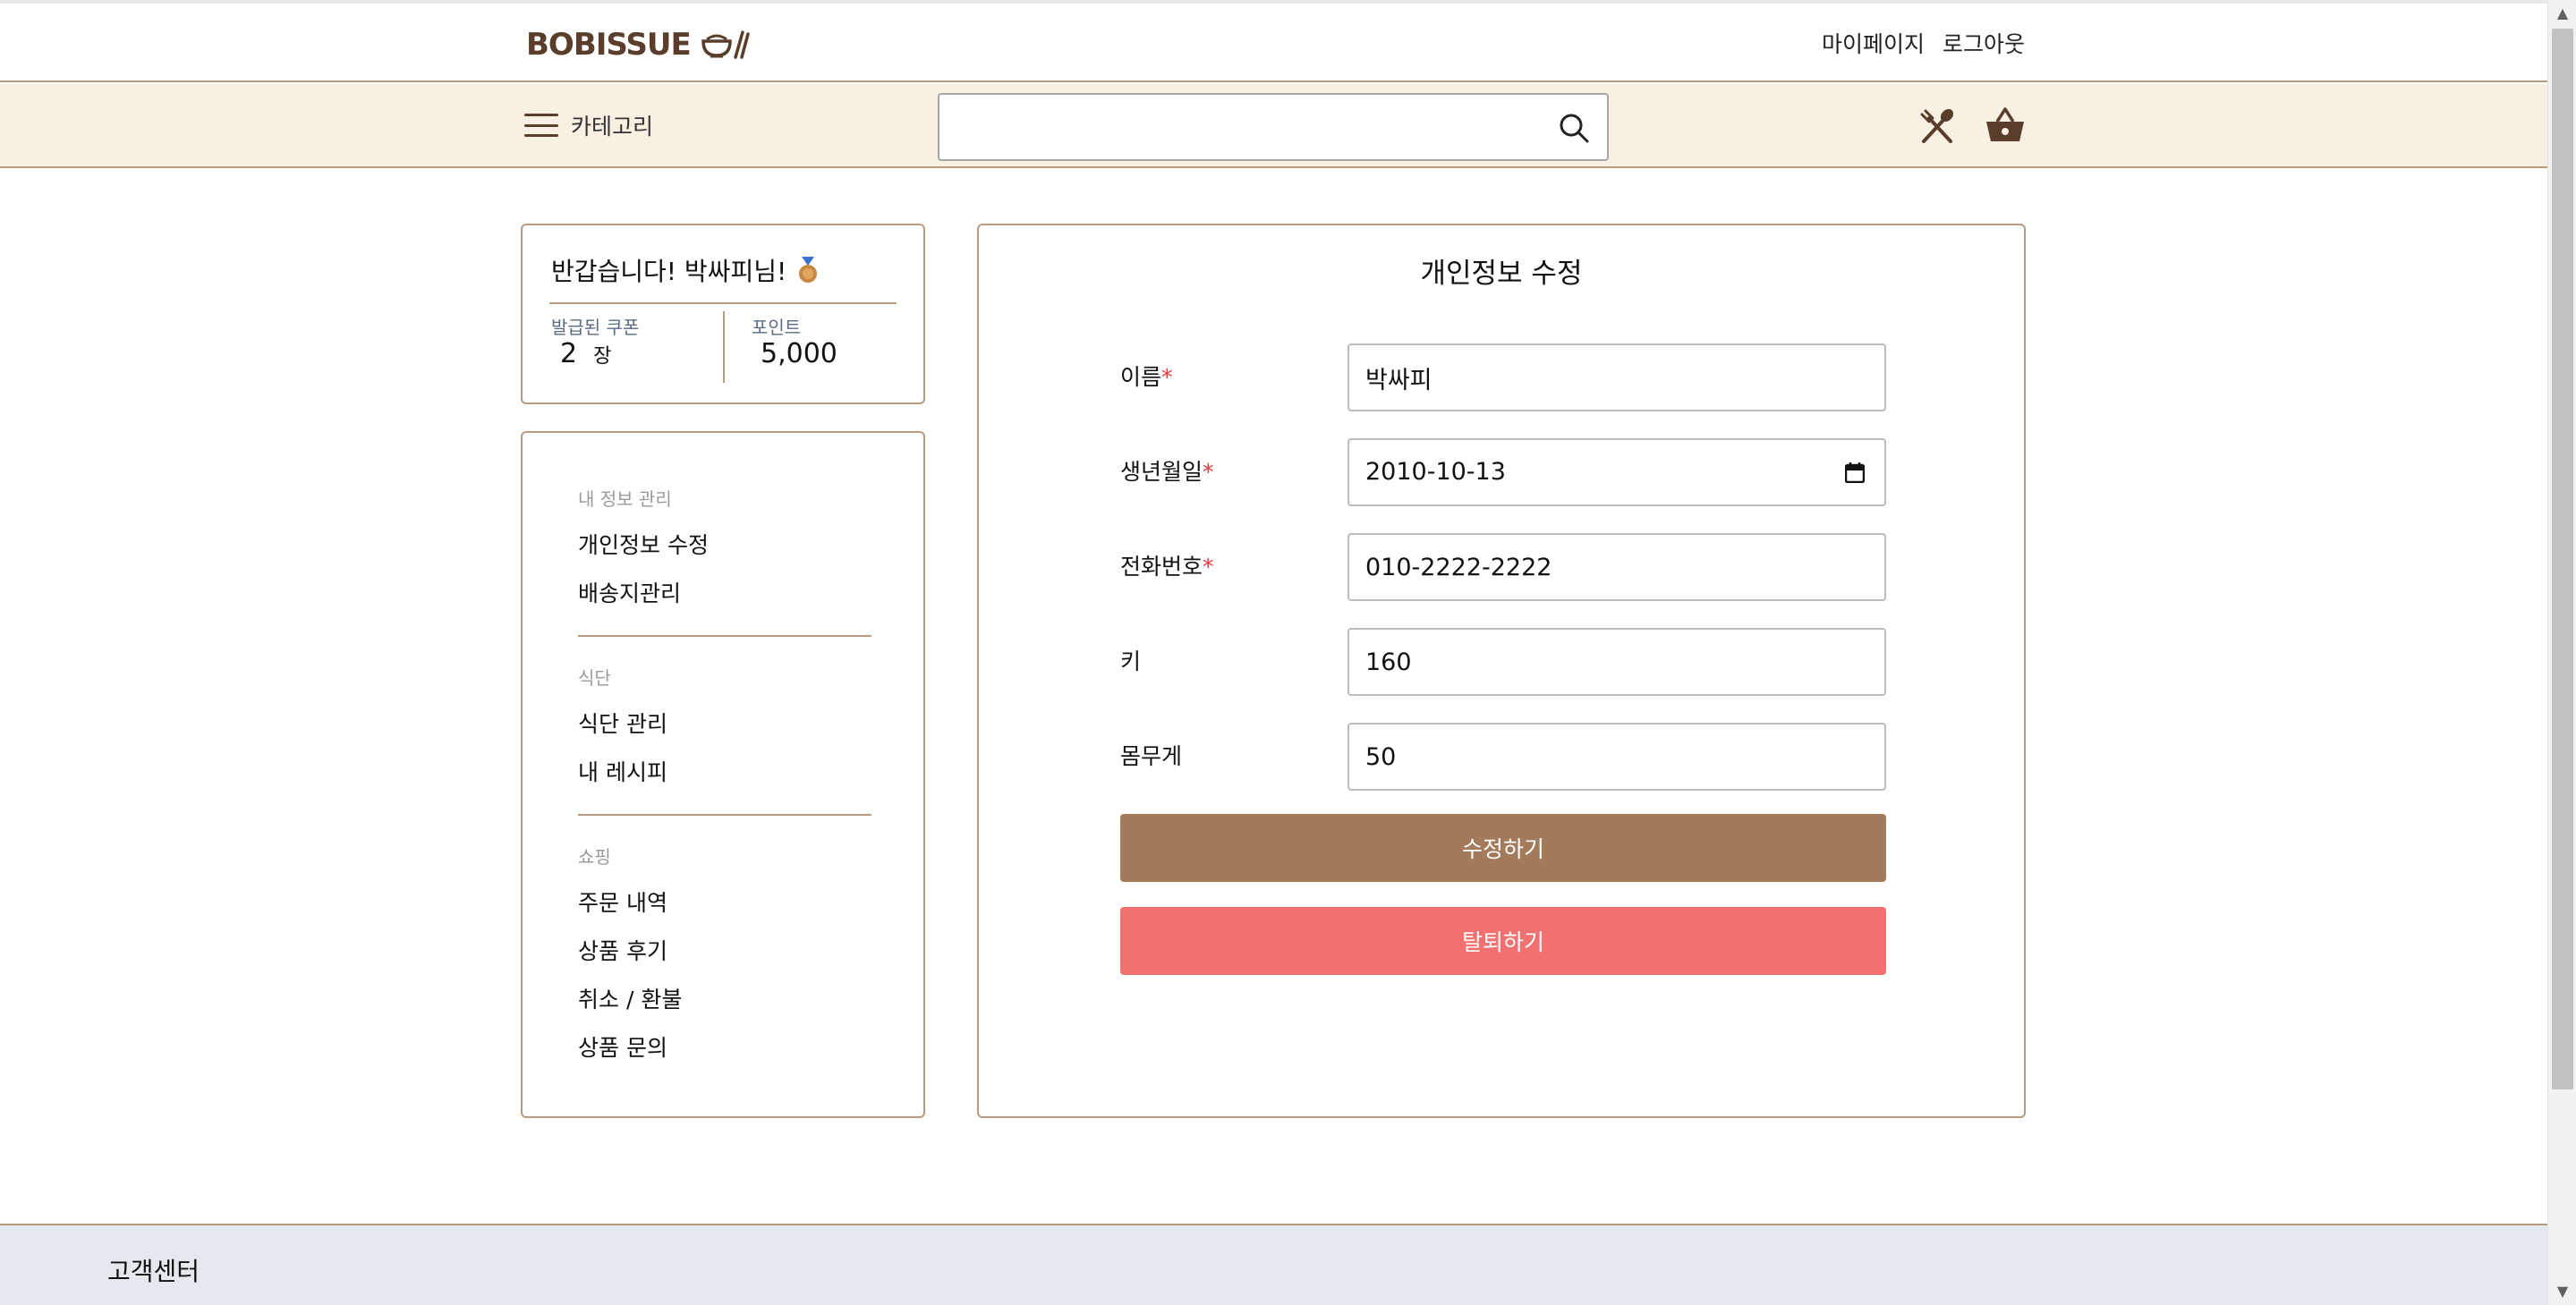 The image size is (2576, 1305). Describe the element at coordinates (643, 544) in the screenshot. I see `menu-item-edit-profile: 개인정보 수정` at that location.